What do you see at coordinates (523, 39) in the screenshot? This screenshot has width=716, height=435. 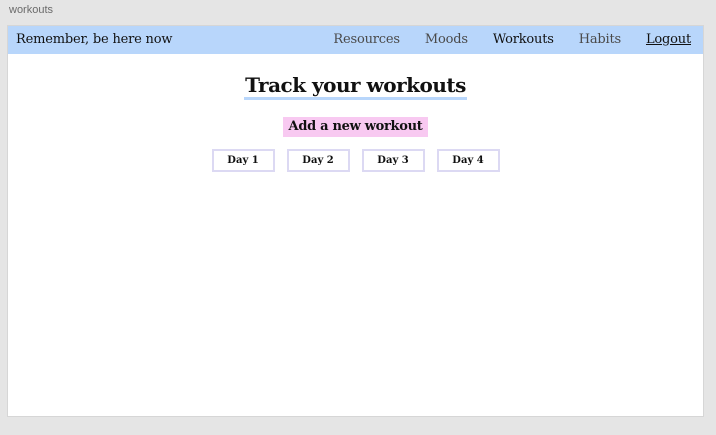 I see `nav-link-workouts: Workouts` at bounding box center [523, 39].